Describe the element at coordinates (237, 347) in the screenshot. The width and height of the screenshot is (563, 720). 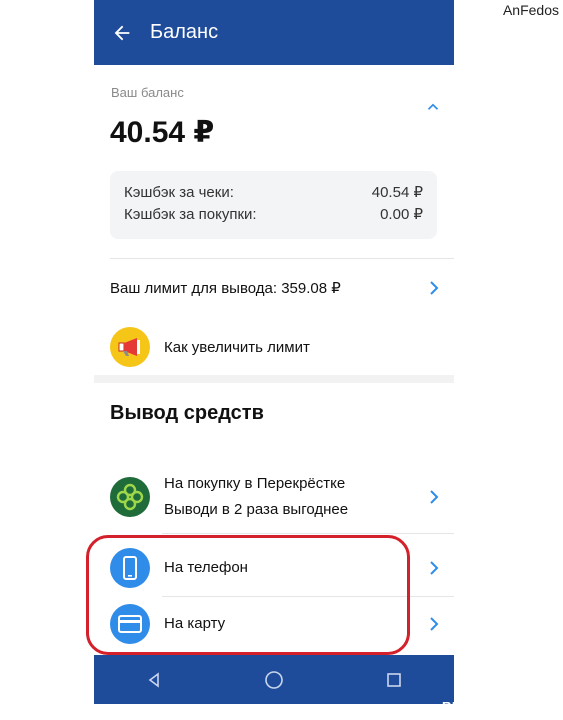
I see `increase-limit-text: Как увеличить лимит` at that location.